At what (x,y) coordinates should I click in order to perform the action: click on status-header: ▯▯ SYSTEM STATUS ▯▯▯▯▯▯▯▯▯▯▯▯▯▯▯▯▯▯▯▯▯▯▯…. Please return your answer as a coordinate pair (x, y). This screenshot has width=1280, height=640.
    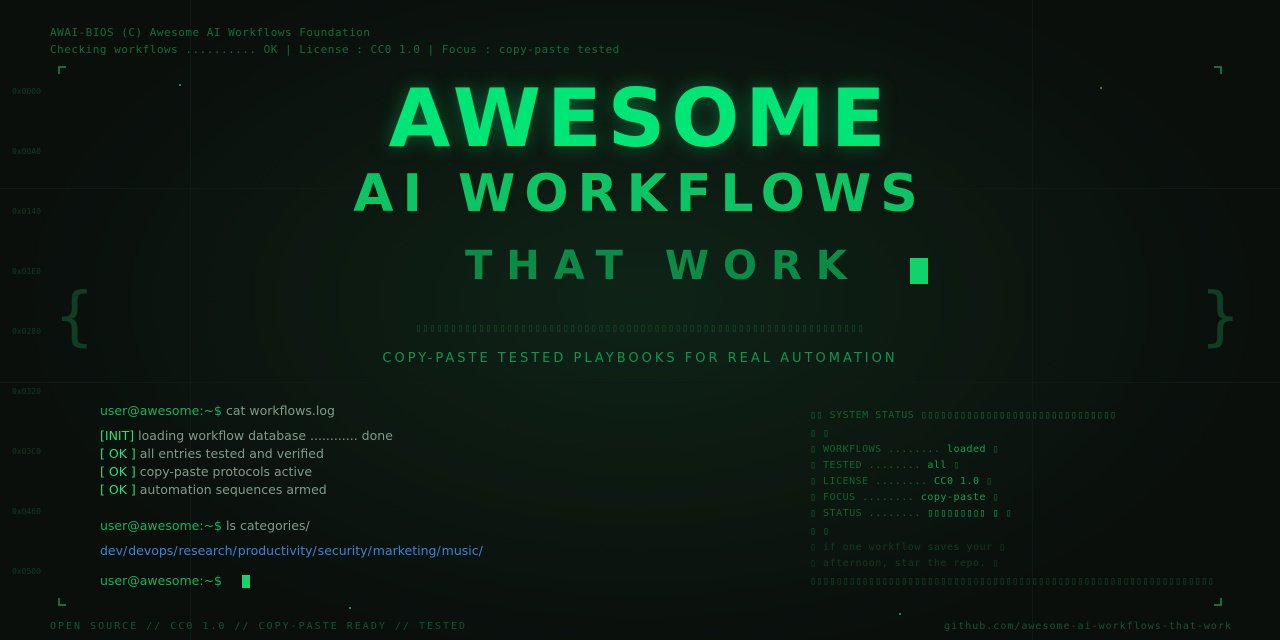
    Looking at the image, I should click on (963, 415).